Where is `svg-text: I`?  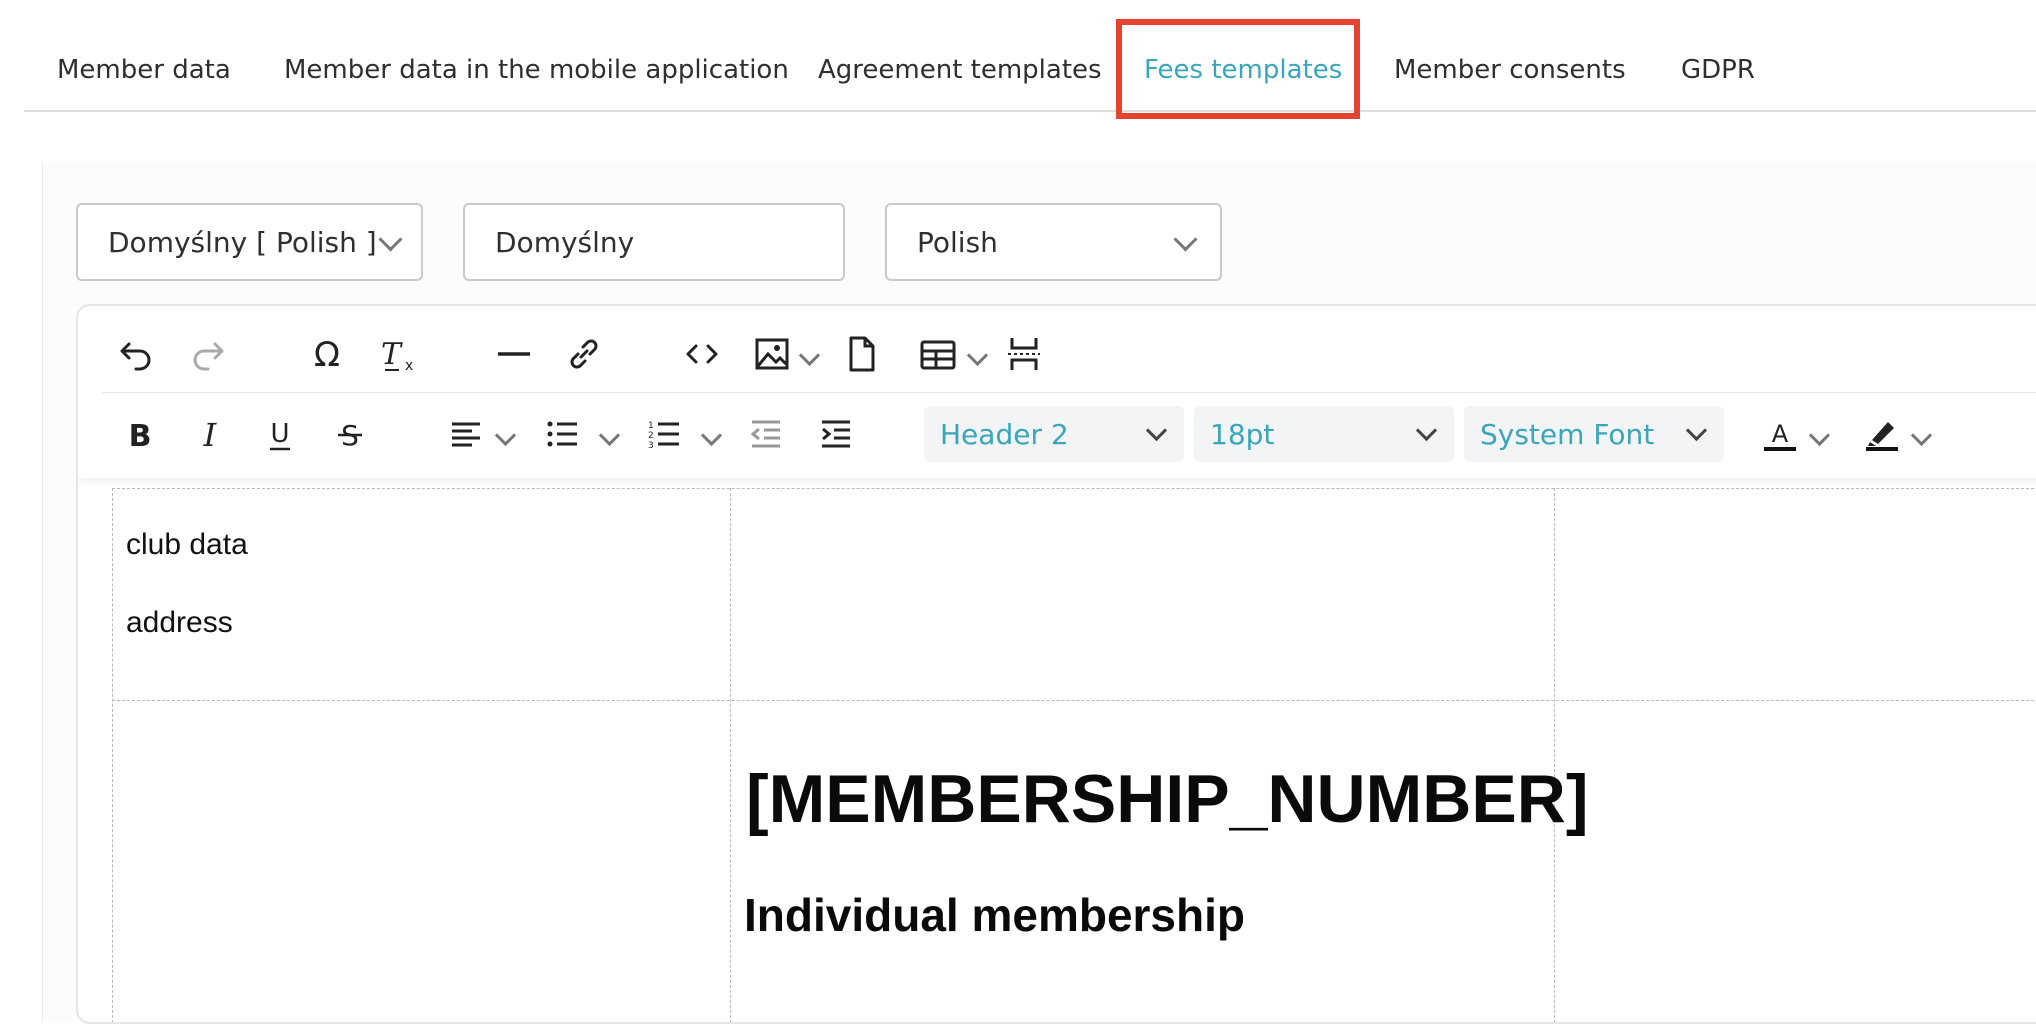 svg-text: I is located at coordinates (210, 435).